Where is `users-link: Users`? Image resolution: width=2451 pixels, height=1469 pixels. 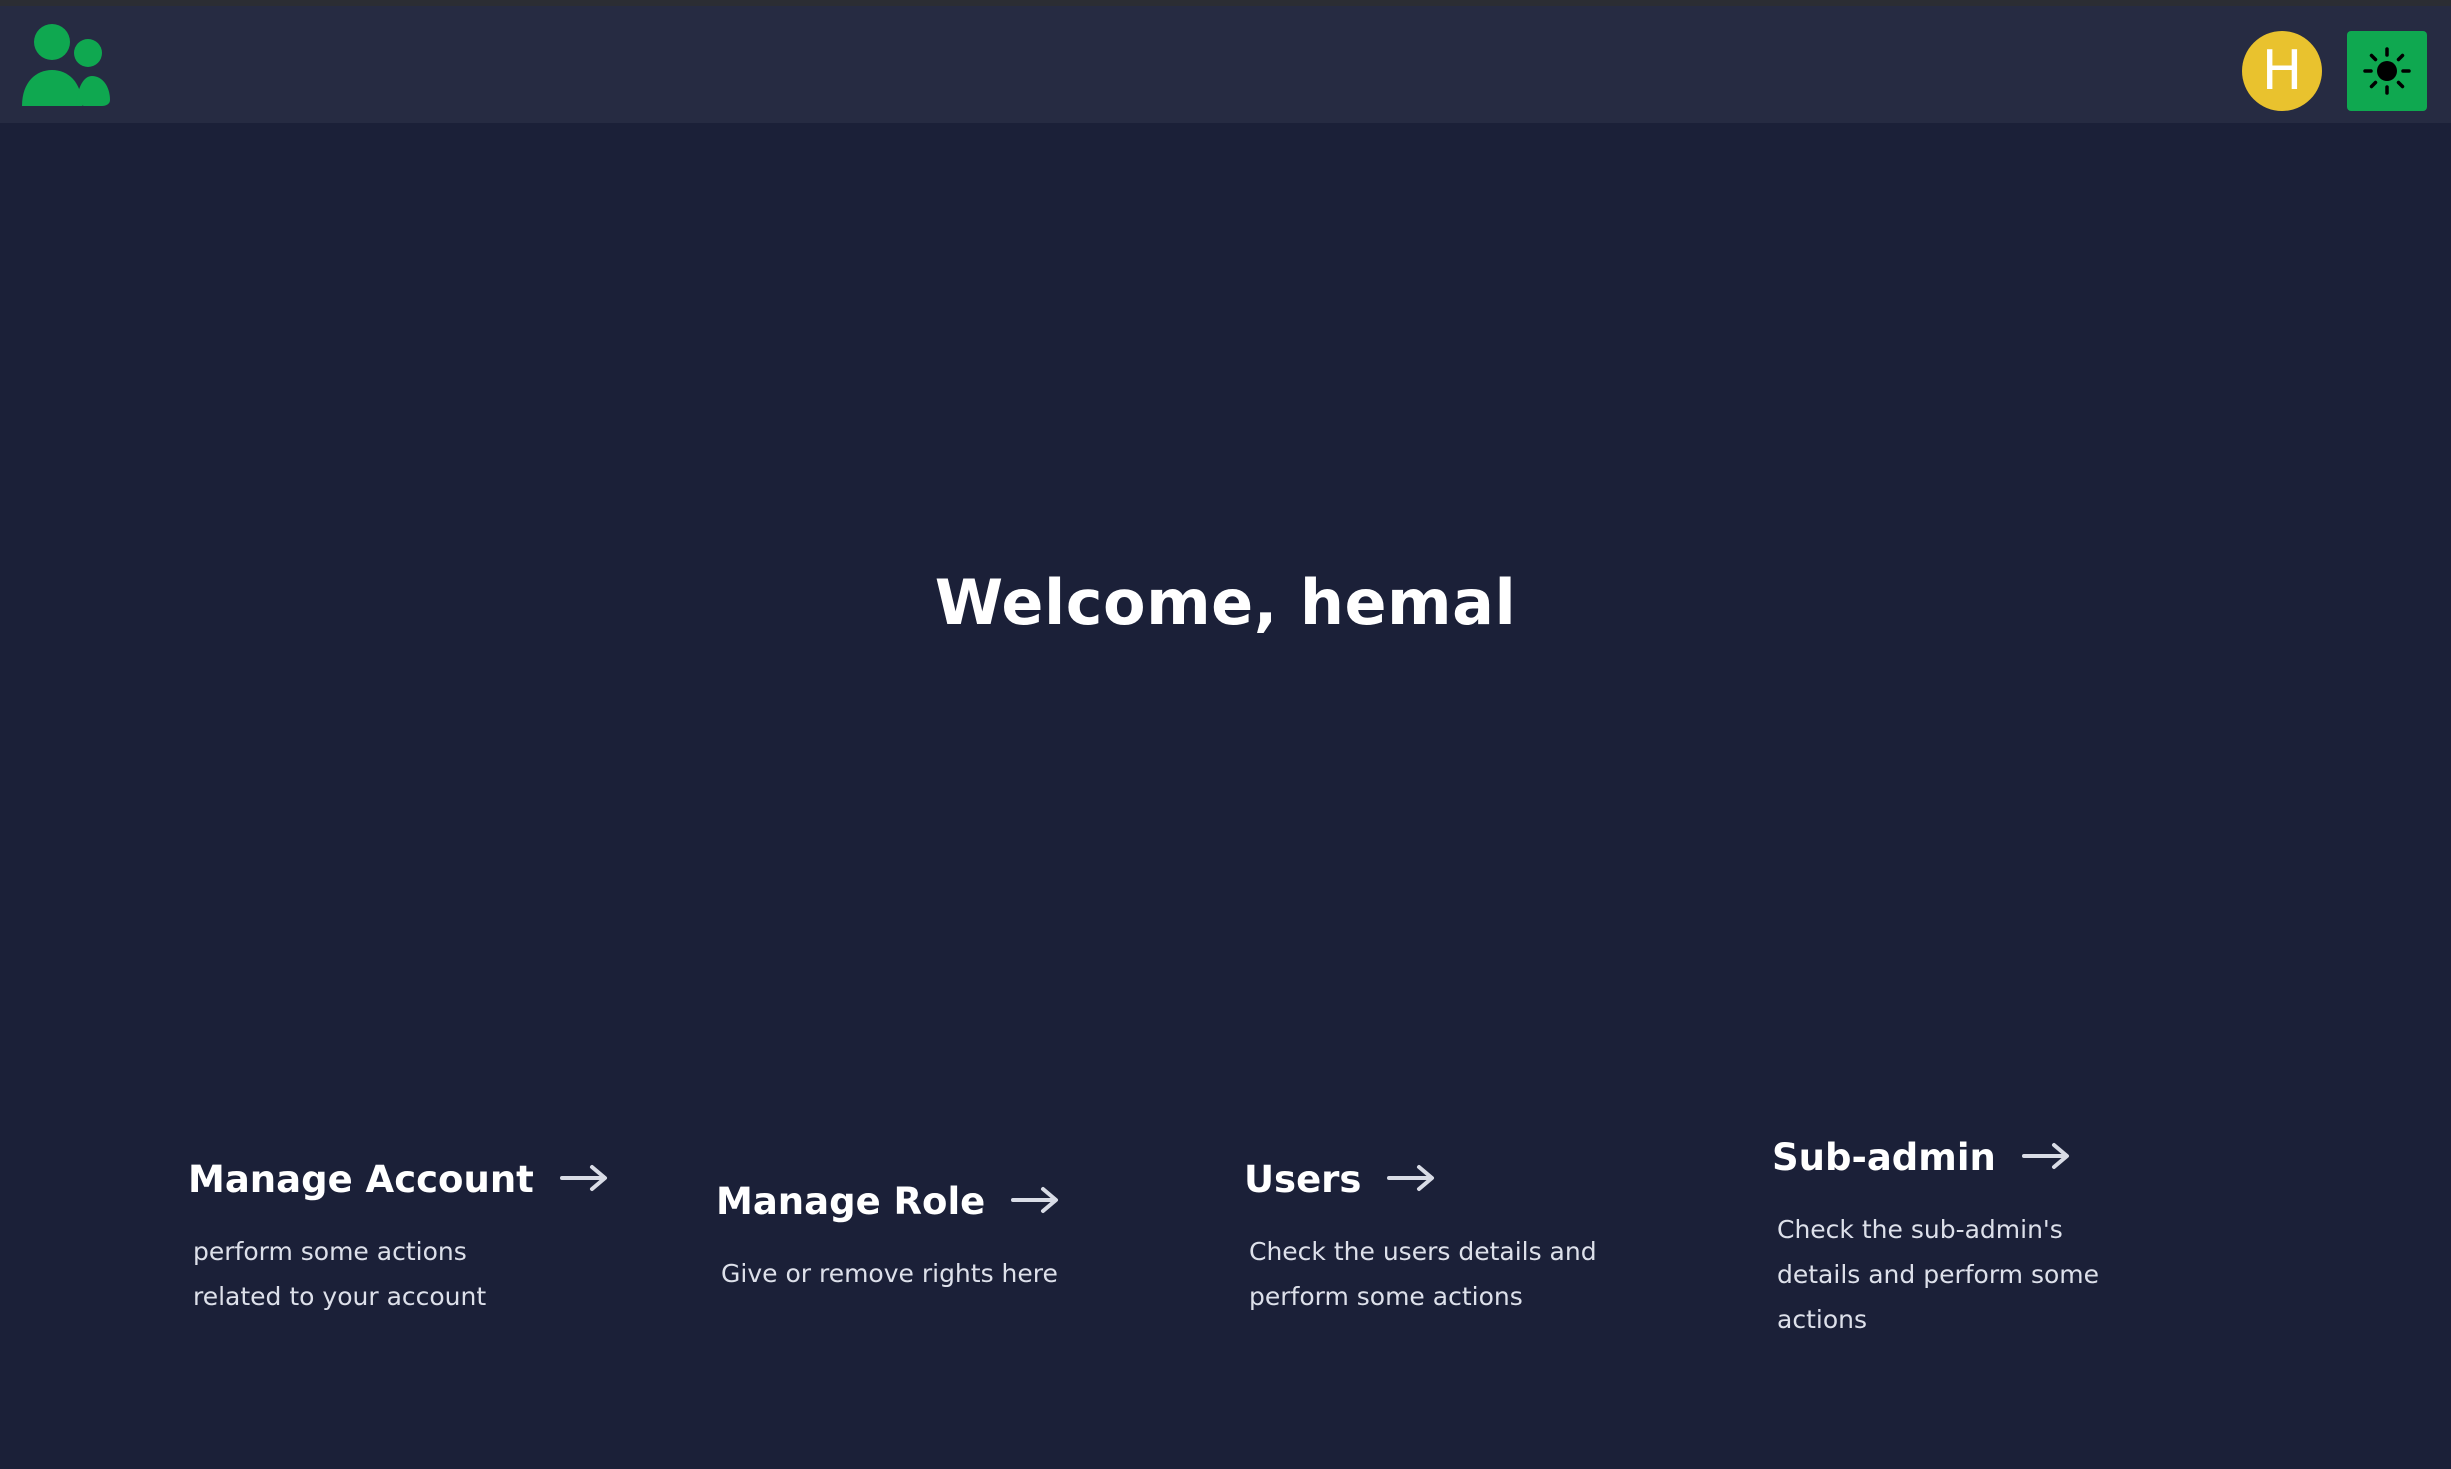 users-link: Users is located at coordinates (1464, 1179).